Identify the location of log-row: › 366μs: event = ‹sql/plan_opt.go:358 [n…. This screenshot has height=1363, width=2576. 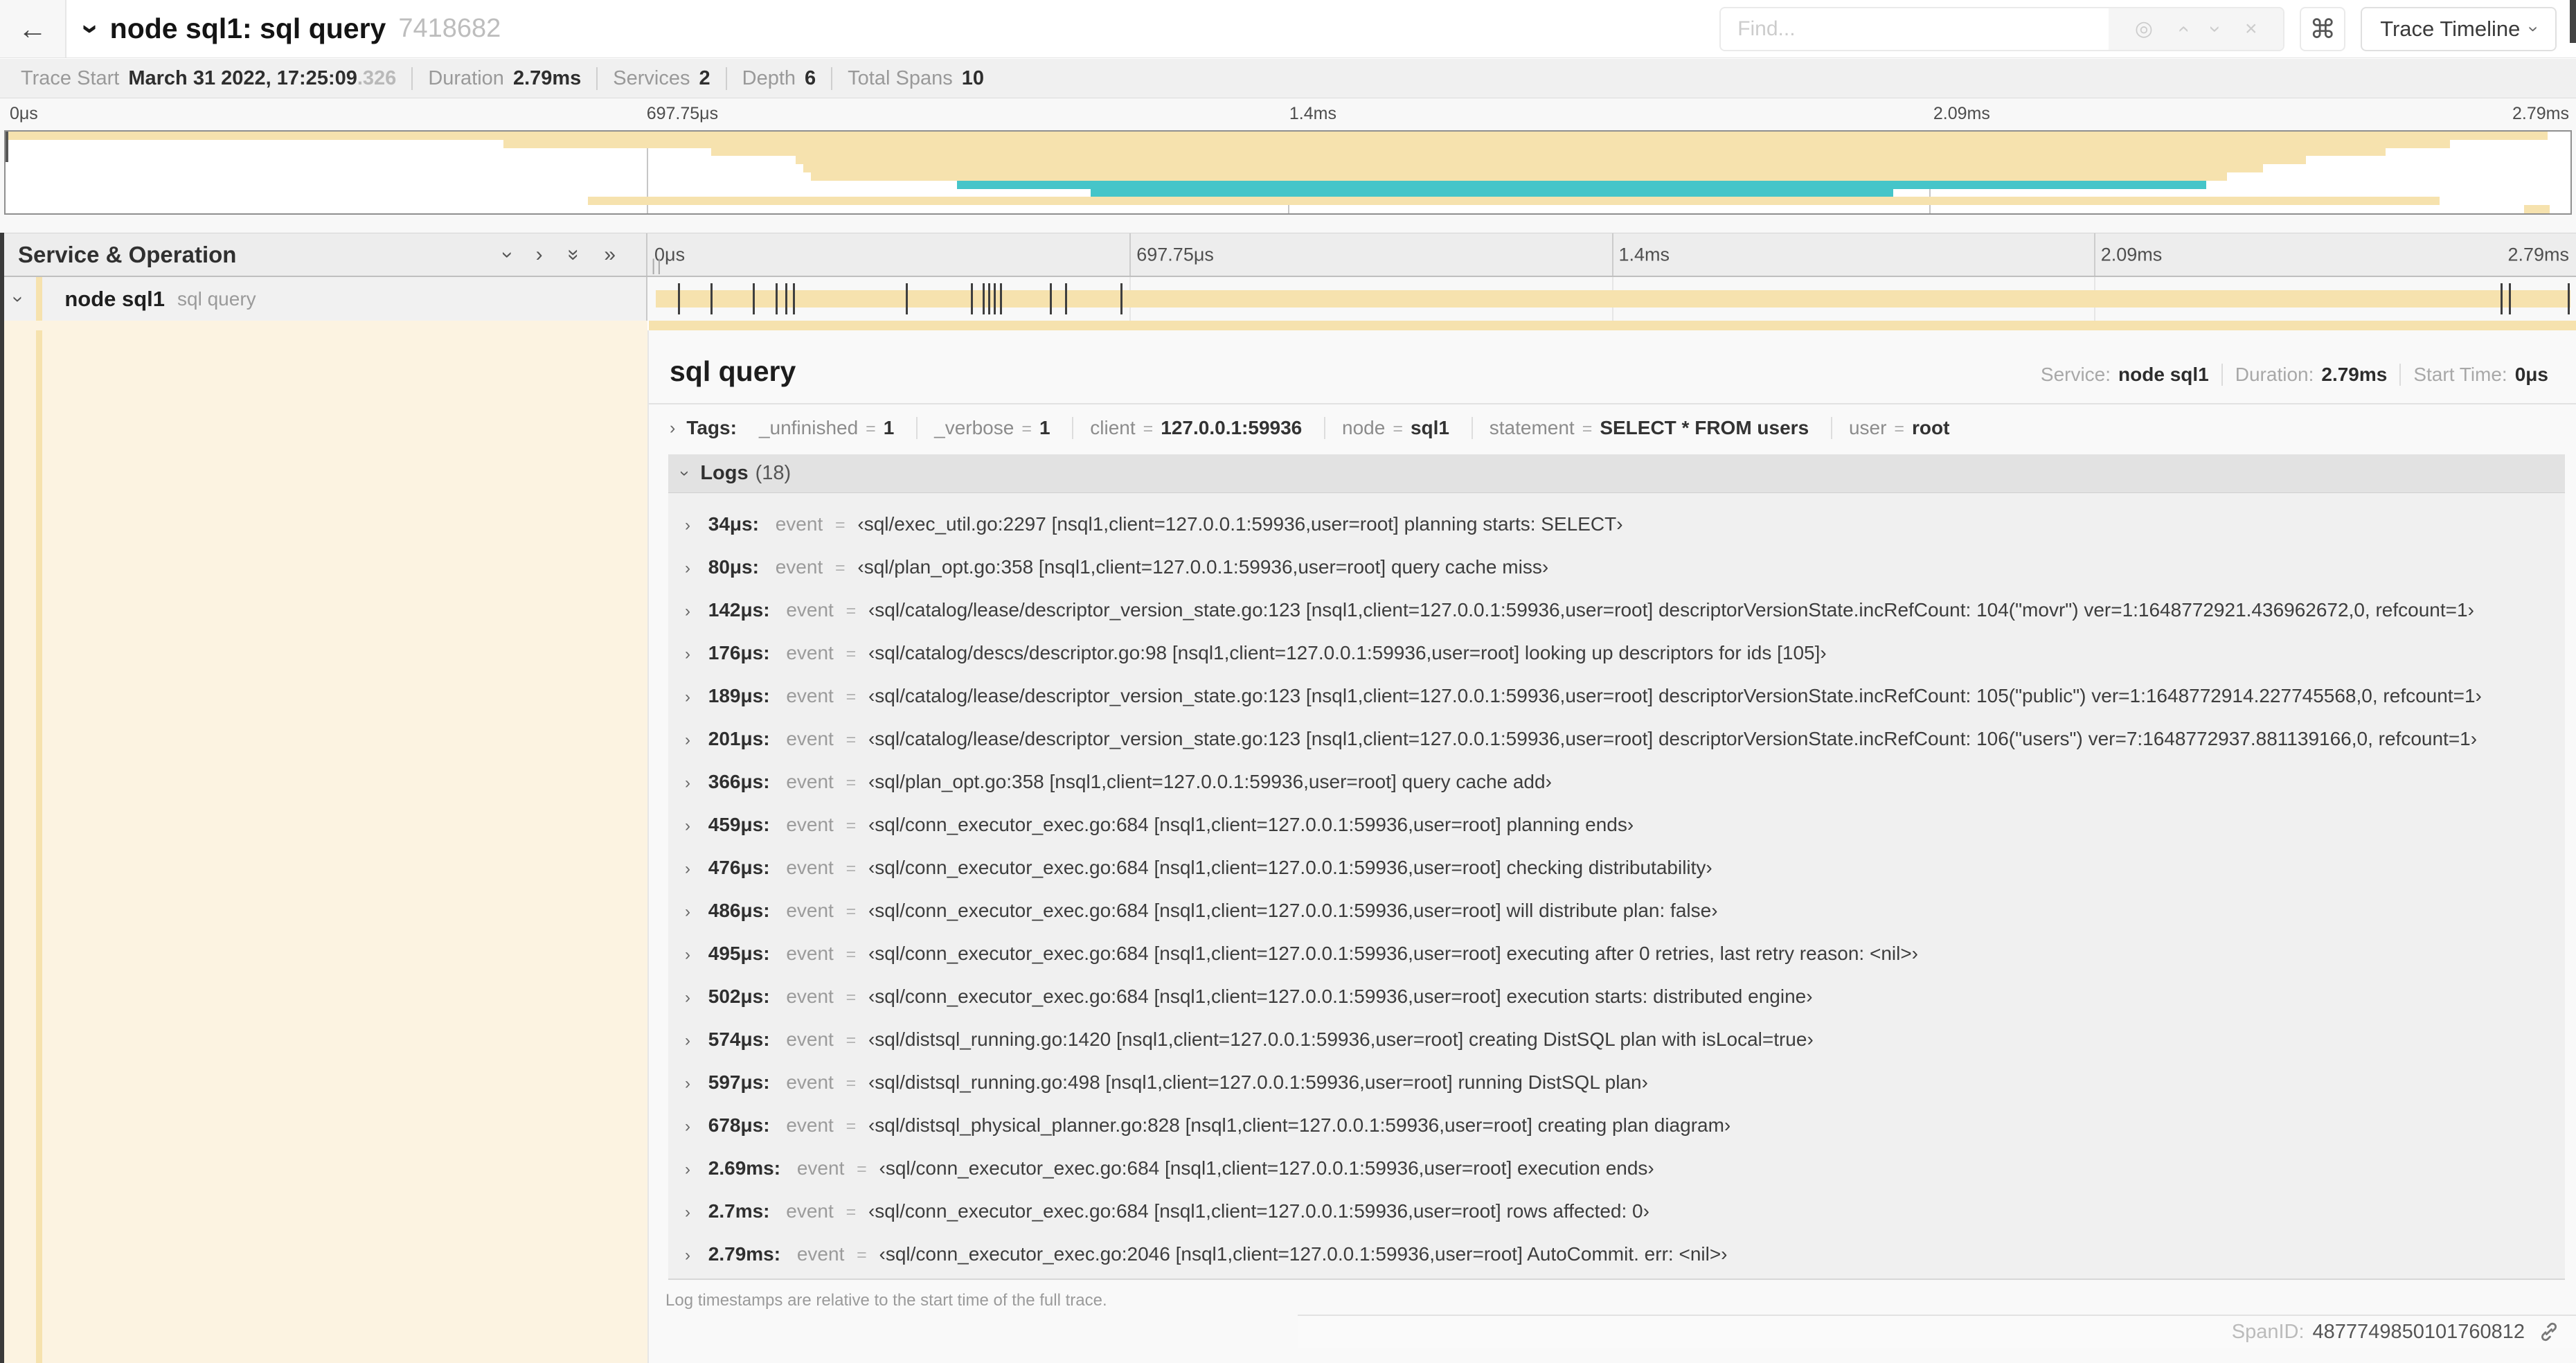
(1616, 782).